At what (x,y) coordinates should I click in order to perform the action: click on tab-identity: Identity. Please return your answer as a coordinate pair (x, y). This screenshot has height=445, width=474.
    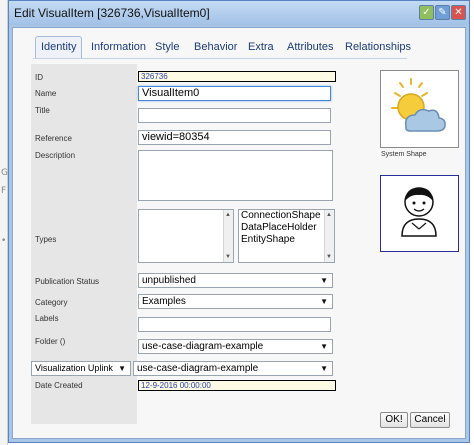
    Looking at the image, I should click on (59, 47).